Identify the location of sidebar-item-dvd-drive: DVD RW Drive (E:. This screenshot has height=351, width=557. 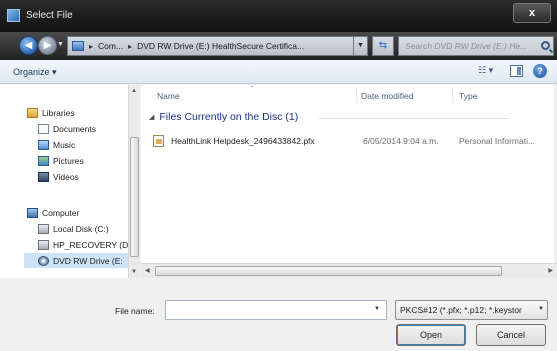
(76, 260).